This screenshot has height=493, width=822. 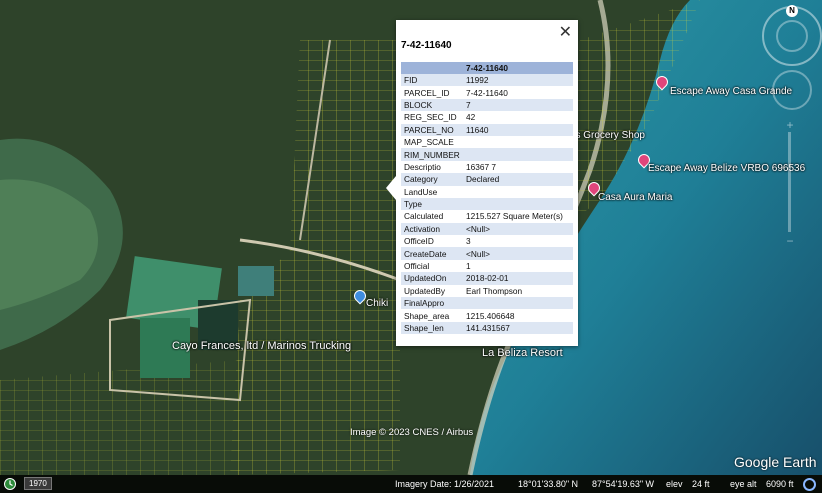 I want to click on attribute-key: BLOCK, so click(x=432, y=105).